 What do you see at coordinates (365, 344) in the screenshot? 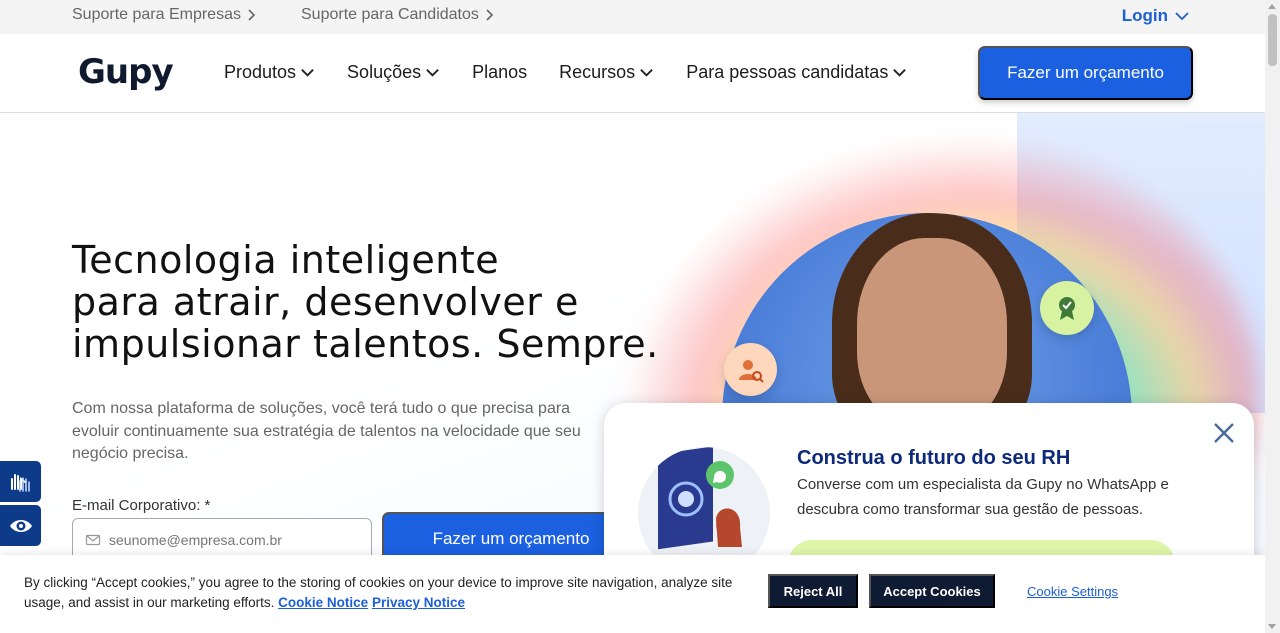
I see `hero-title-line: impulsionar talentos. Sempre.` at bounding box center [365, 344].